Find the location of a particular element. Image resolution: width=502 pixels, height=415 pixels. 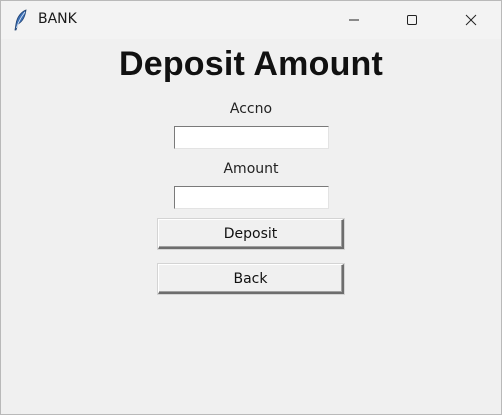

close-icon is located at coordinates (471, 20).